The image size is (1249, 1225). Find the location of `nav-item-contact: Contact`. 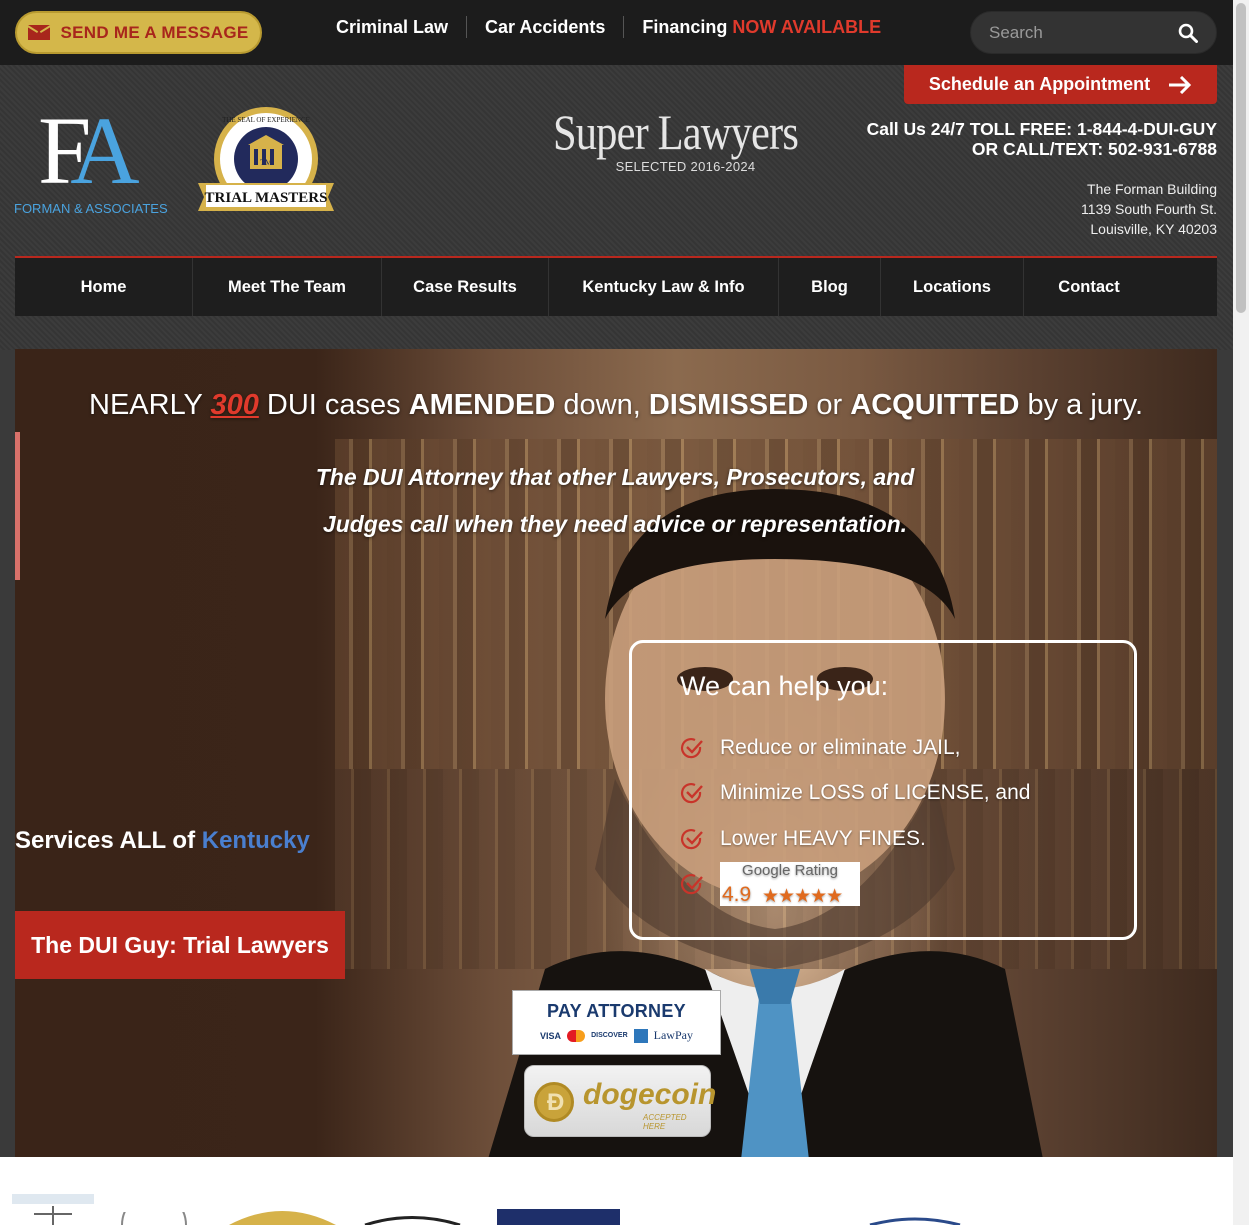

nav-item-contact: Contact is located at coordinates (1089, 287).